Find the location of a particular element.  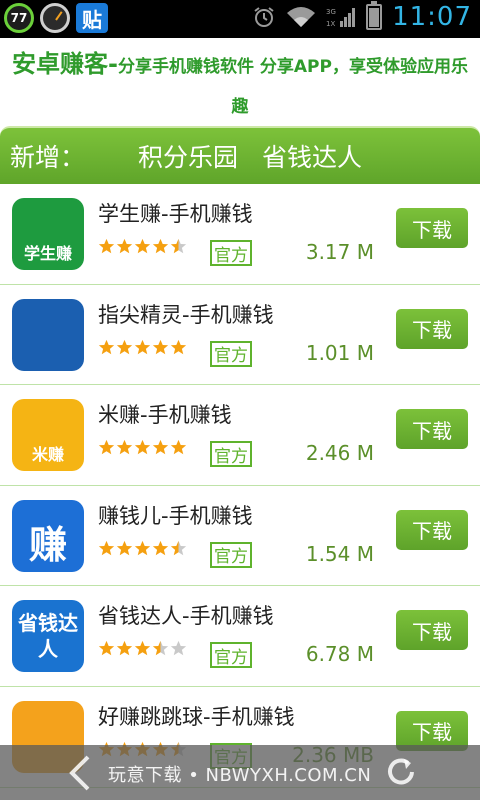

app-name: 米赚-手机赚钱 is located at coordinates (165, 414).